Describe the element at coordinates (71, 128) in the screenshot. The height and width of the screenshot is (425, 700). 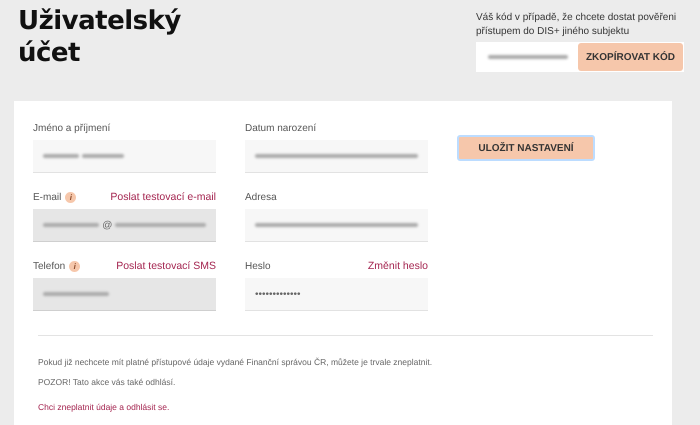
I see `field-label: Jméno a příjmení` at that location.